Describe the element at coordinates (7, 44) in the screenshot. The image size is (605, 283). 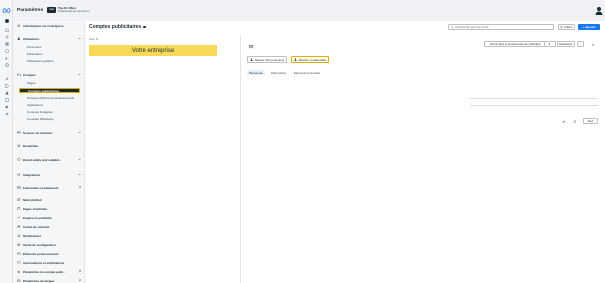
I see `rail-grid-icon` at that location.